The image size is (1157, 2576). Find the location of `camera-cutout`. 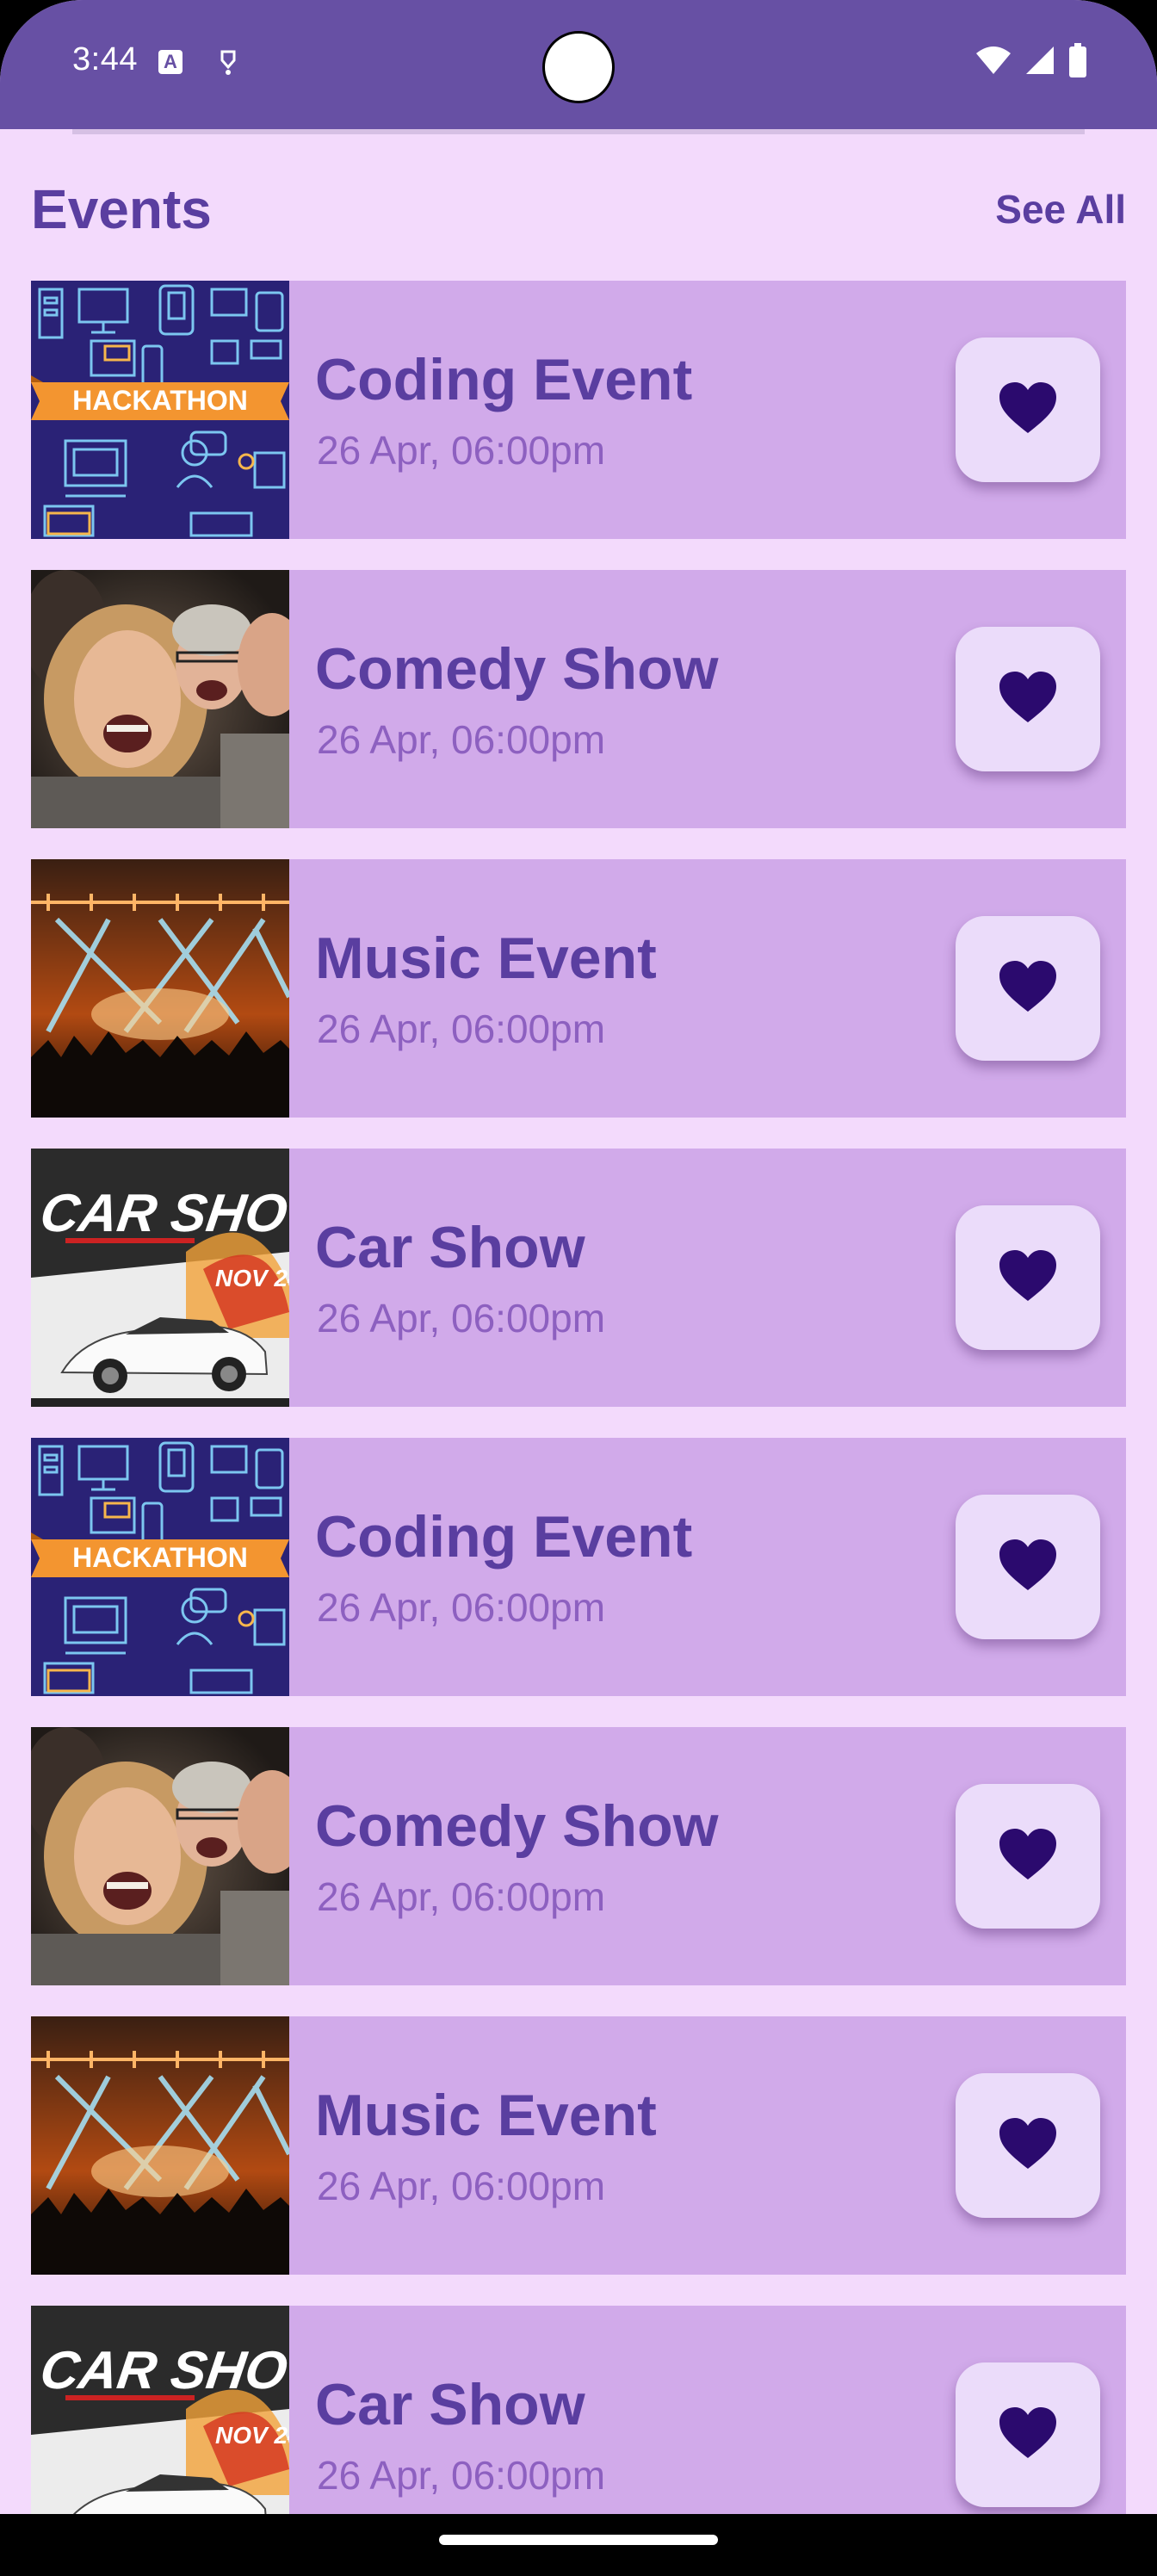

camera-cutout is located at coordinates (579, 67).